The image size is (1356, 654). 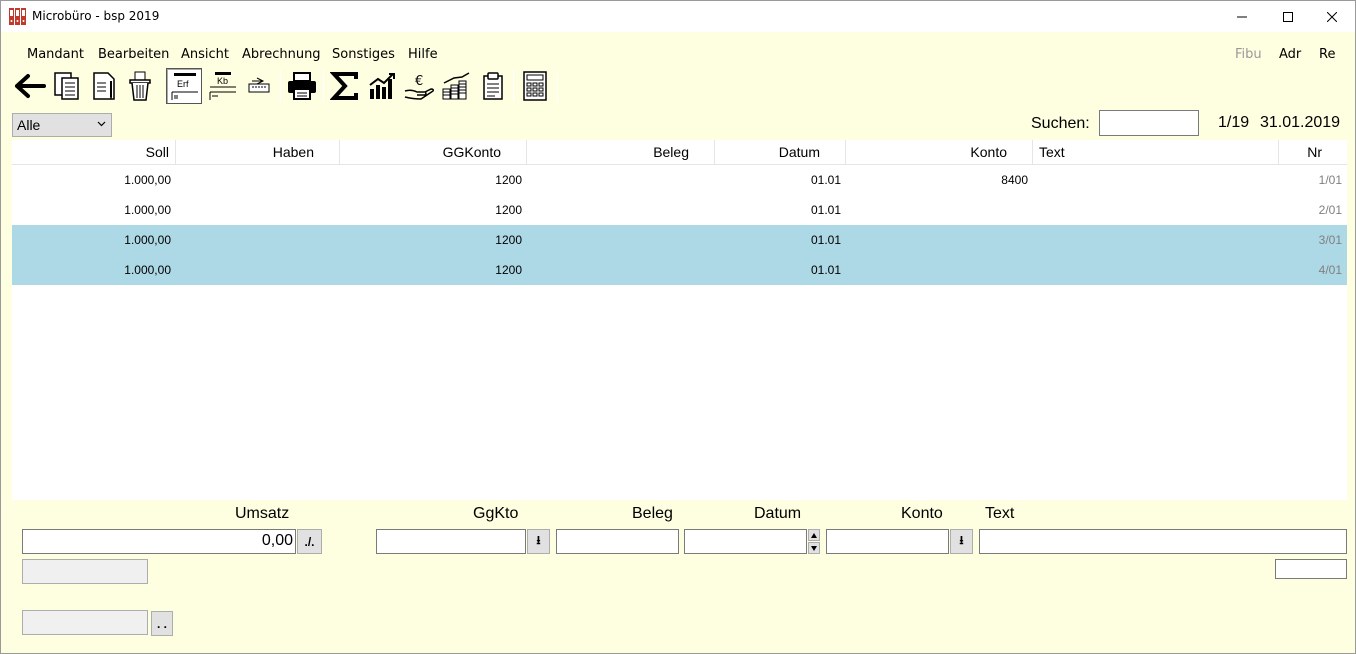 What do you see at coordinates (101, 124) in the screenshot?
I see `chevron-down-icon` at bounding box center [101, 124].